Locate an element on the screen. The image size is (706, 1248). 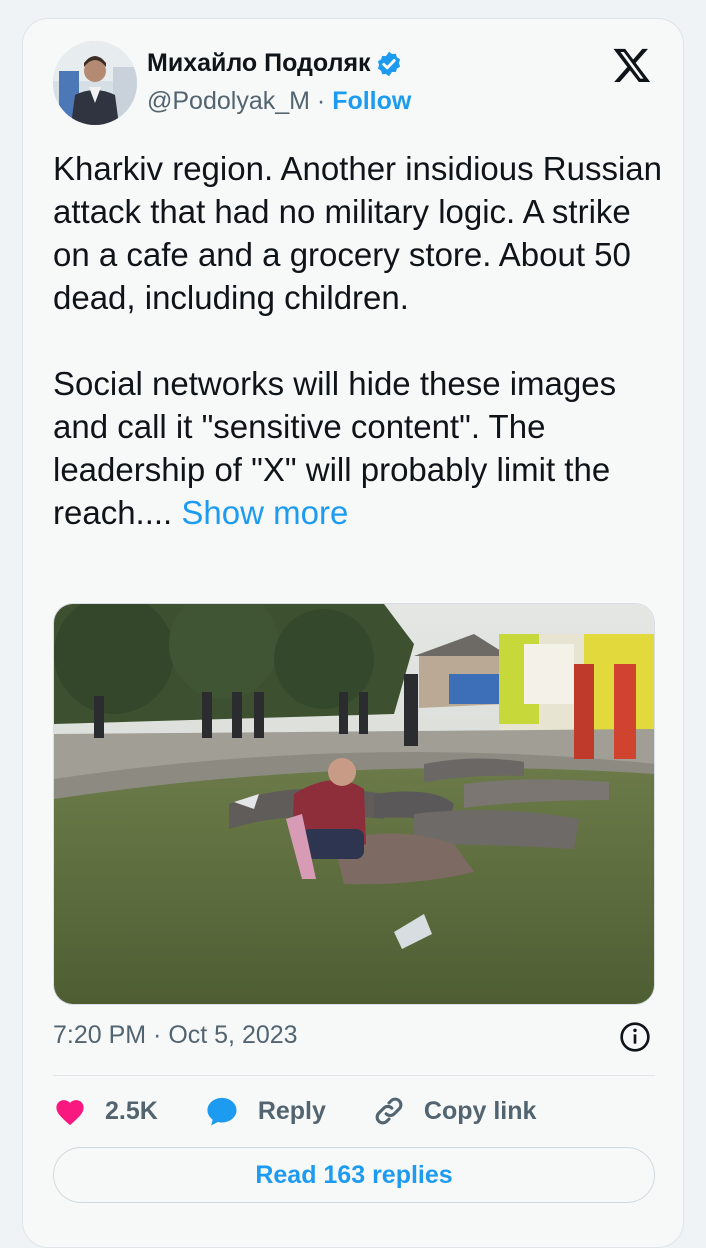
read-replies-button: Read 163 replies is located at coordinates (354, 1175).